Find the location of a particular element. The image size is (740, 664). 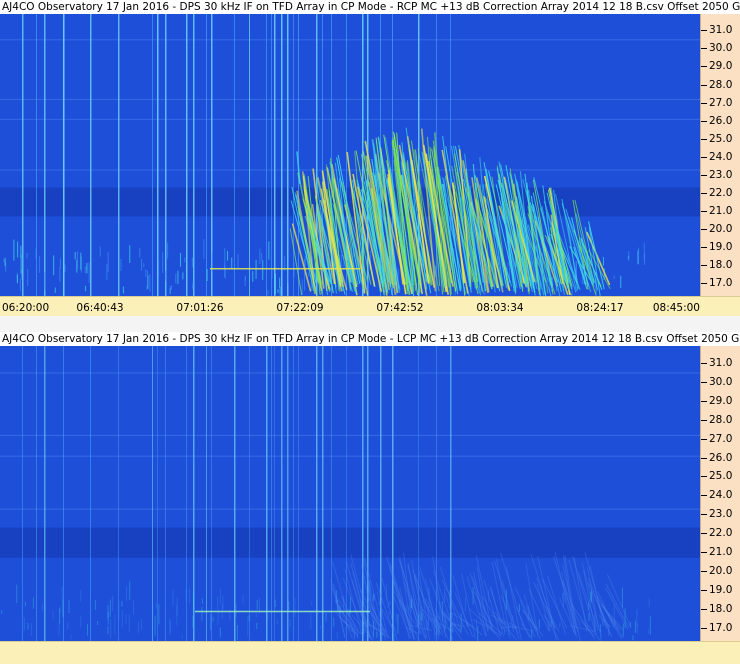

rcp-time-tick: 08:45:00 is located at coordinates (676, 308).